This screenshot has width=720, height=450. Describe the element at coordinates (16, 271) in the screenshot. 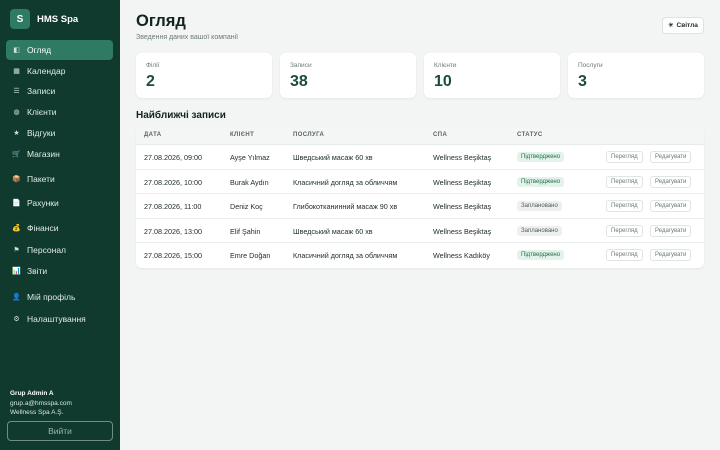

I see `chart-icon: 📊` at that location.